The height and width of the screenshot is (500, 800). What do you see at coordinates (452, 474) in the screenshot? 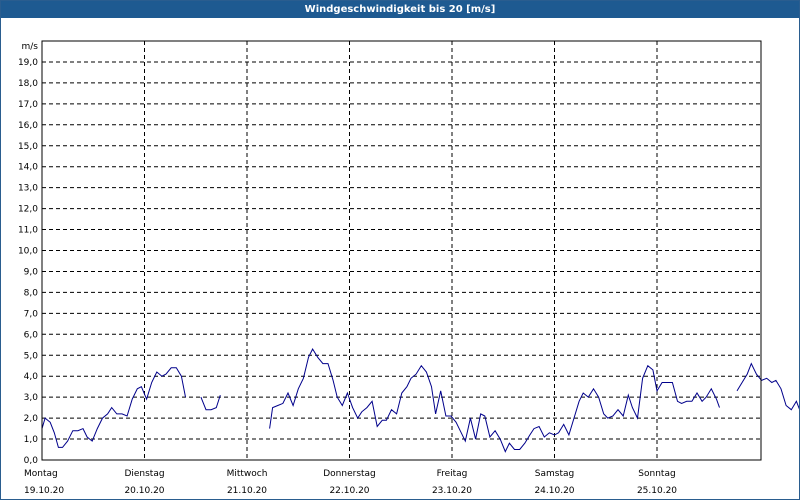
I see `day-name-label: Freitag` at bounding box center [452, 474].